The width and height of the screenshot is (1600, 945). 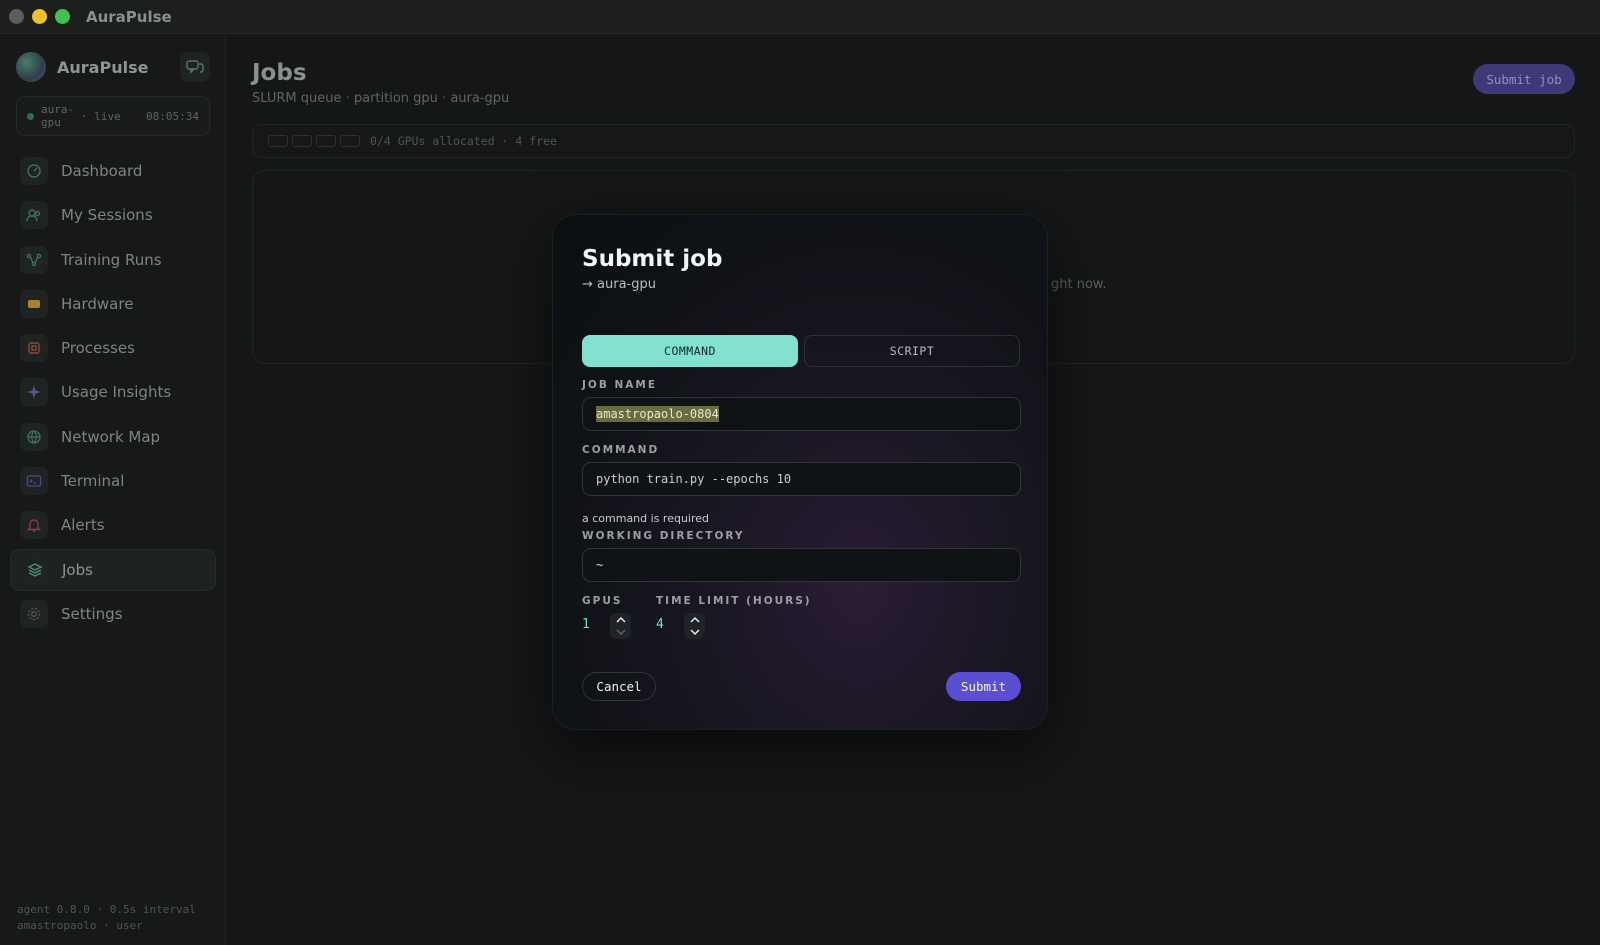 I want to click on sidebar-item-settings: Settings, so click(x=113, y=614).